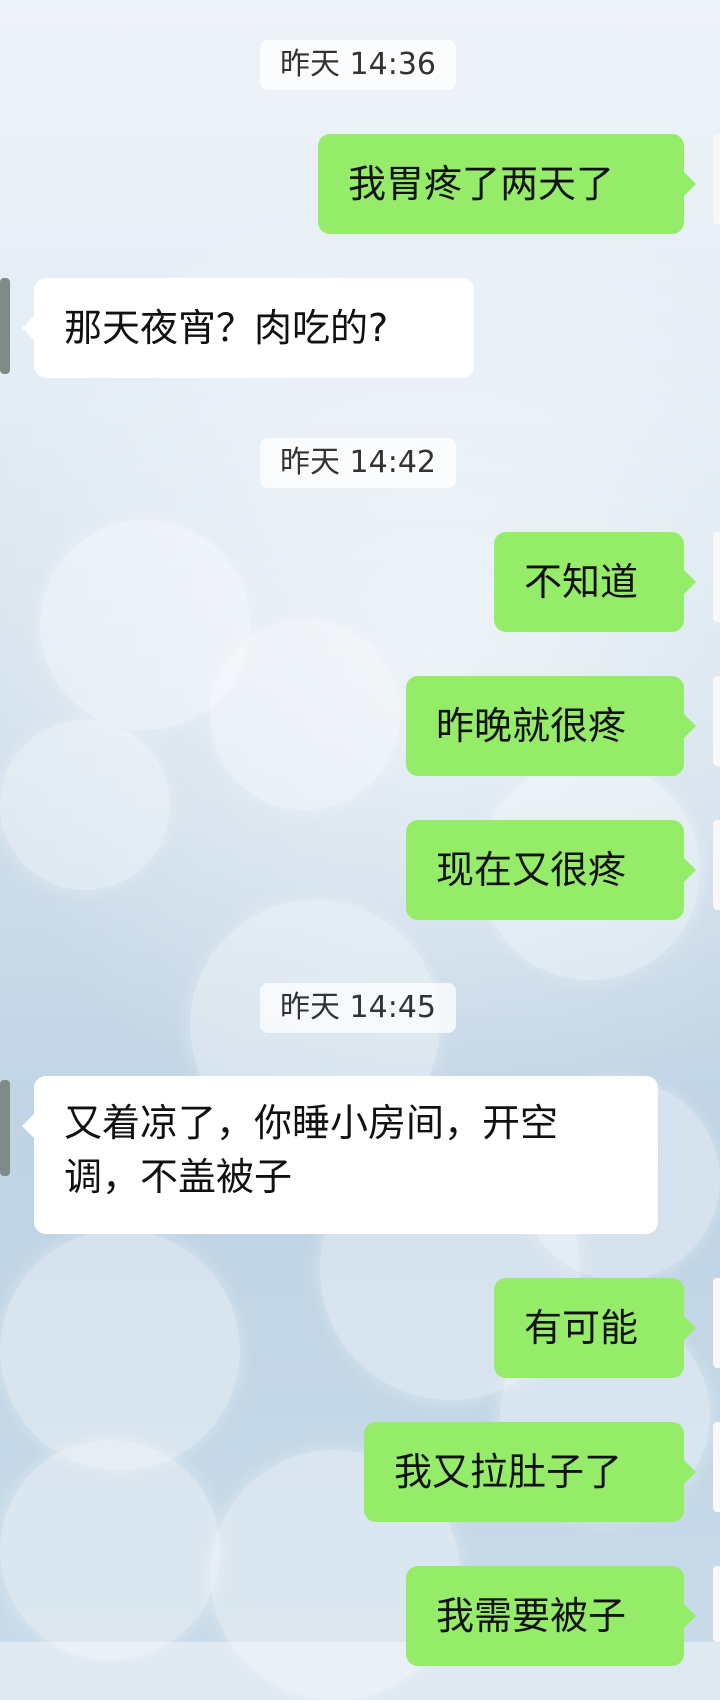  I want to click on message-text: 那天夜宵？肉吃的?, so click(226, 328).